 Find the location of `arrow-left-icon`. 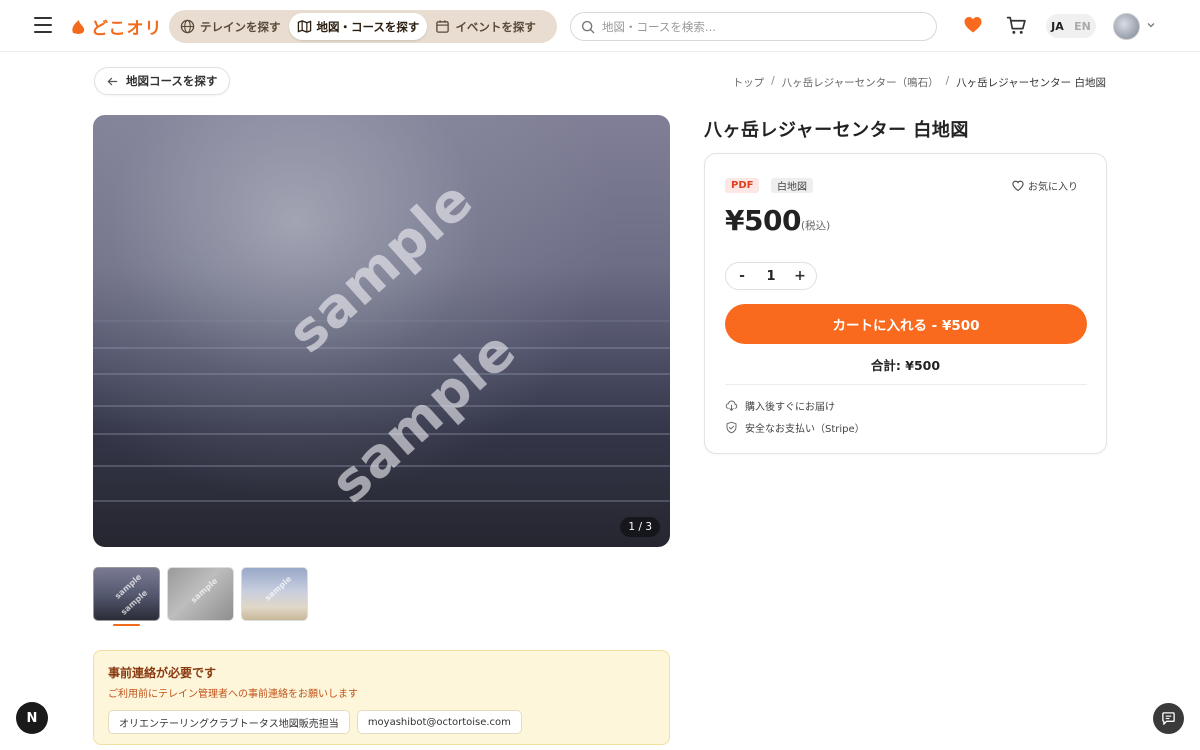

arrow-left-icon is located at coordinates (112, 81).